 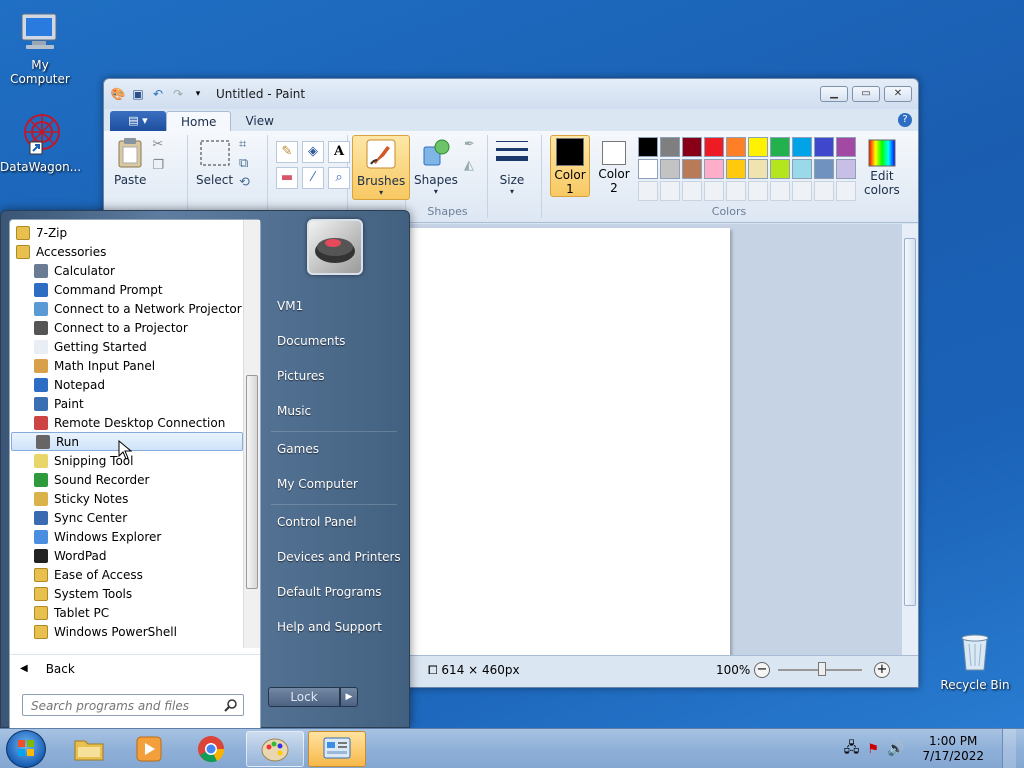 What do you see at coordinates (381, 167) in the screenshot?
I see `brushes-button: Brushes ▾` at bounding box center [381, 167].